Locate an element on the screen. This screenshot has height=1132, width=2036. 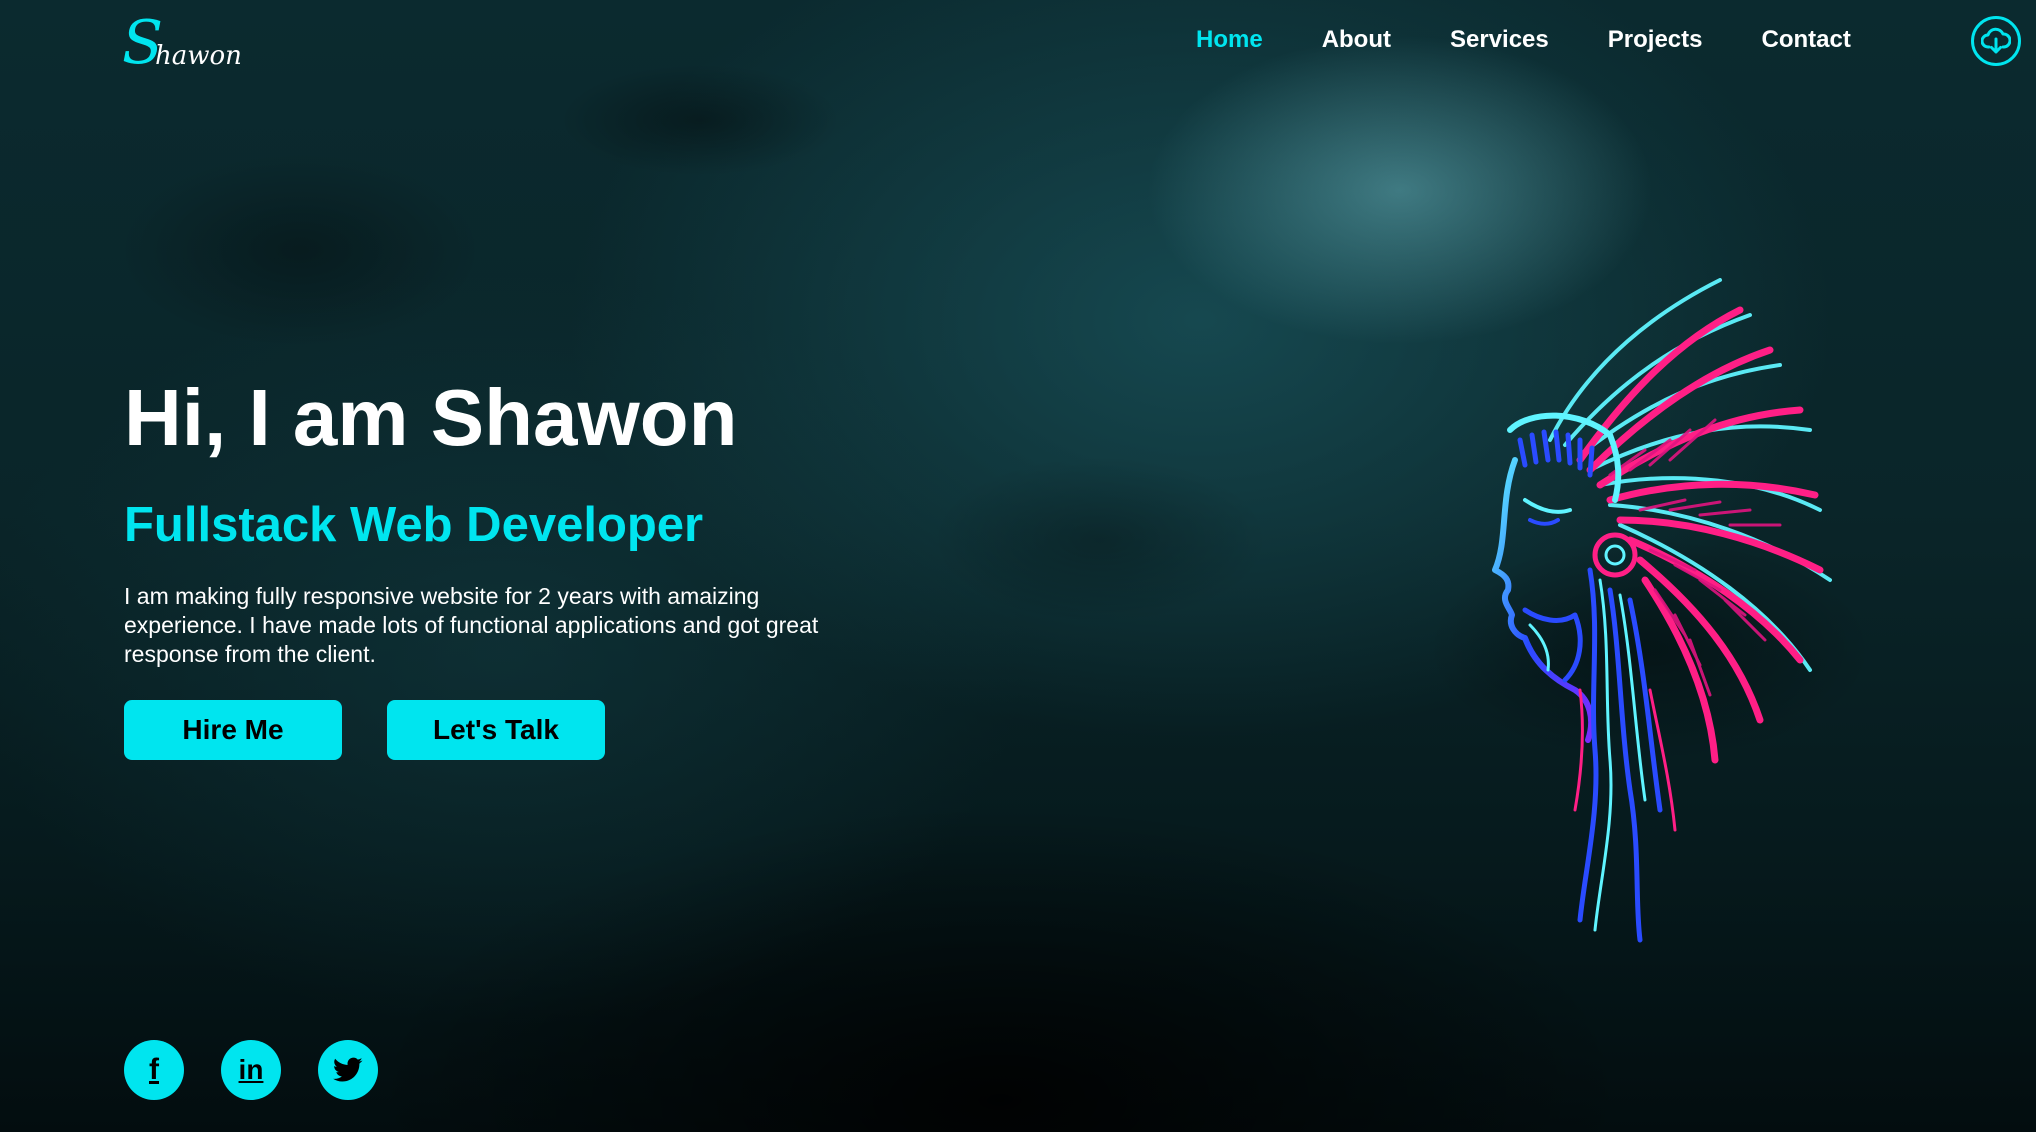
facebook-link: f is located at coordinates (154, 1070).